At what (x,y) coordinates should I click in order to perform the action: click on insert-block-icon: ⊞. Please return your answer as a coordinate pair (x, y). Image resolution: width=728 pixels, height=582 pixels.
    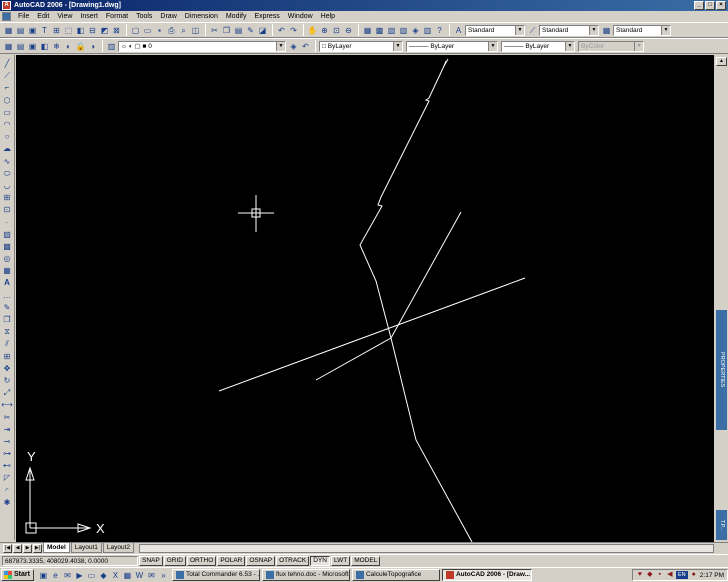
    Looking at the image, I should click on (7, 197).